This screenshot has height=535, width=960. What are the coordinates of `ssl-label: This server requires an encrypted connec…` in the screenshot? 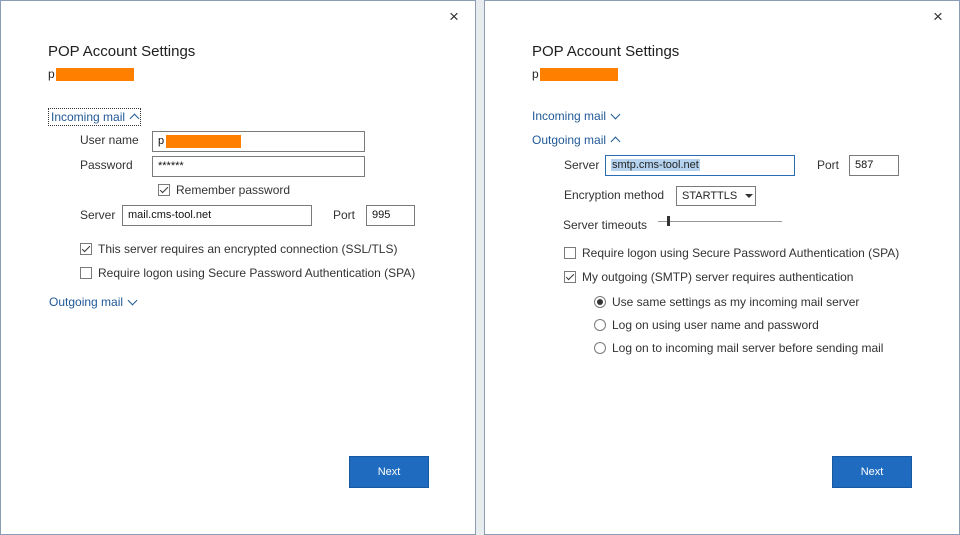 It's located at (248, 249).